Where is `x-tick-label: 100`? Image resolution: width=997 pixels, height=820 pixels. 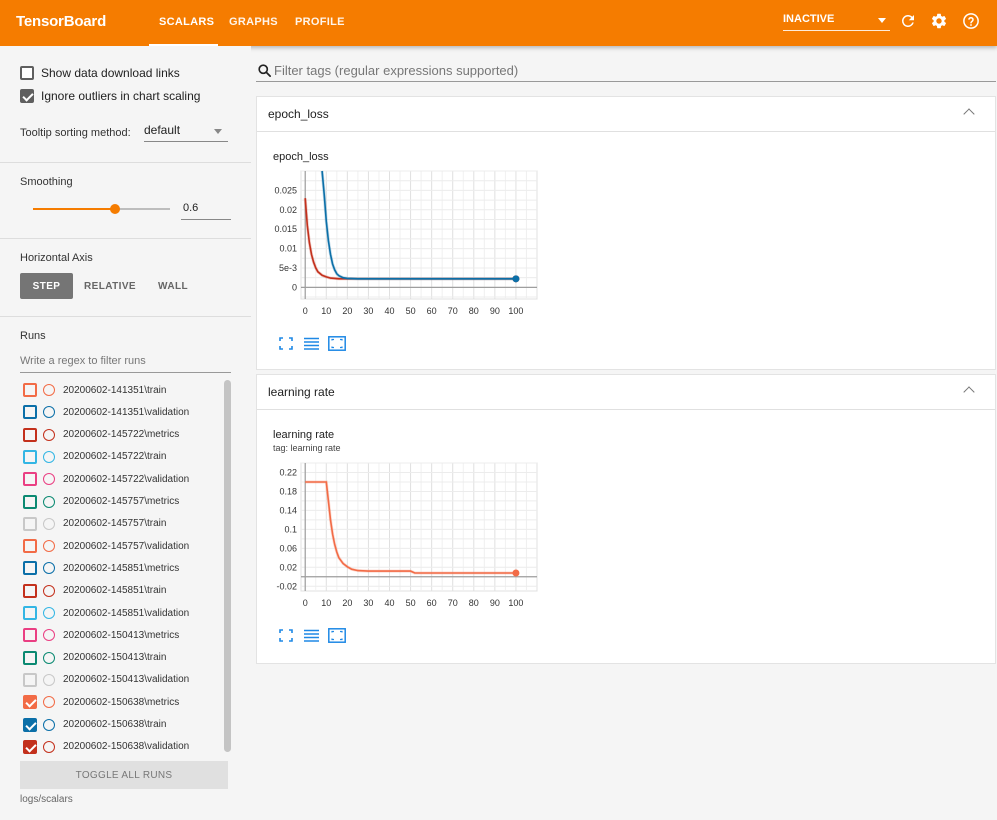
x-tick-label: 100 is located at coordinates (515, 603).